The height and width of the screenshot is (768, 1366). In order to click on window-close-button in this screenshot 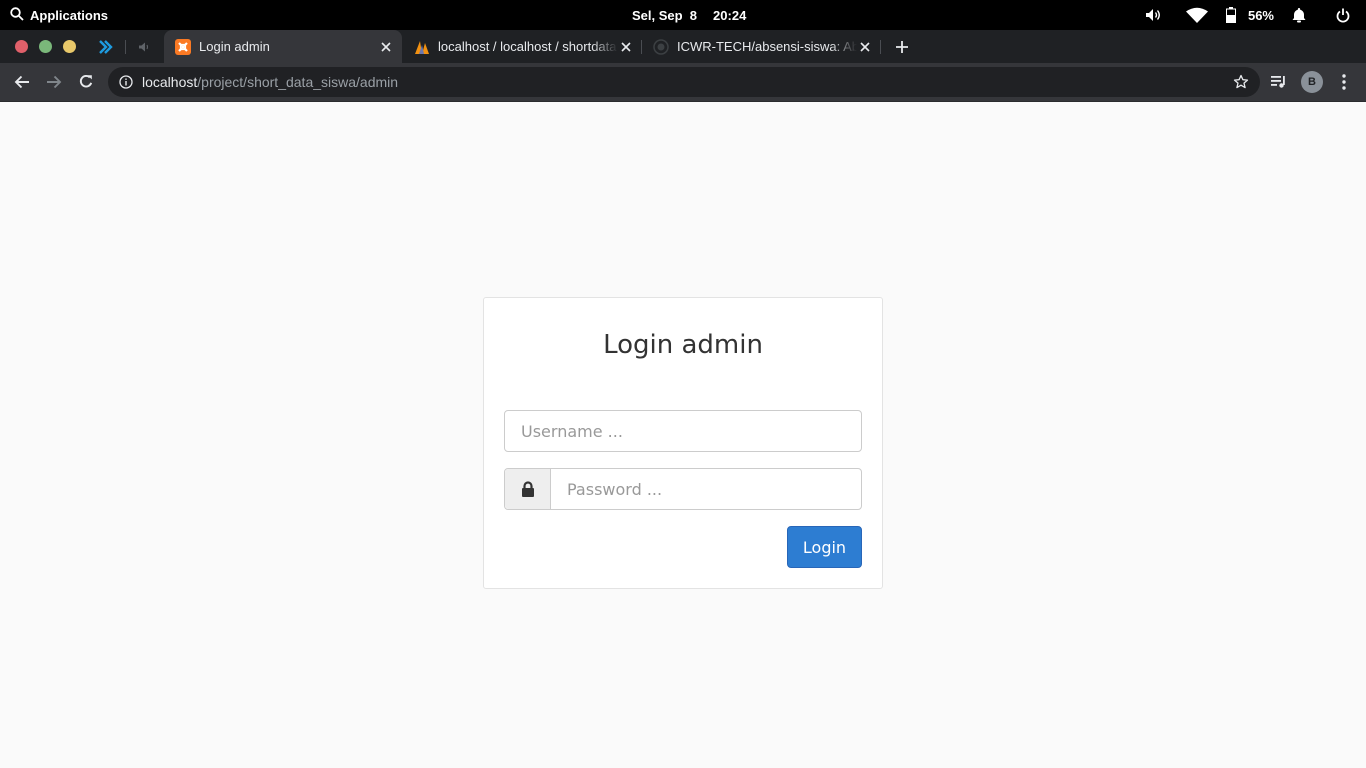, I will do `click(21, 46)`.